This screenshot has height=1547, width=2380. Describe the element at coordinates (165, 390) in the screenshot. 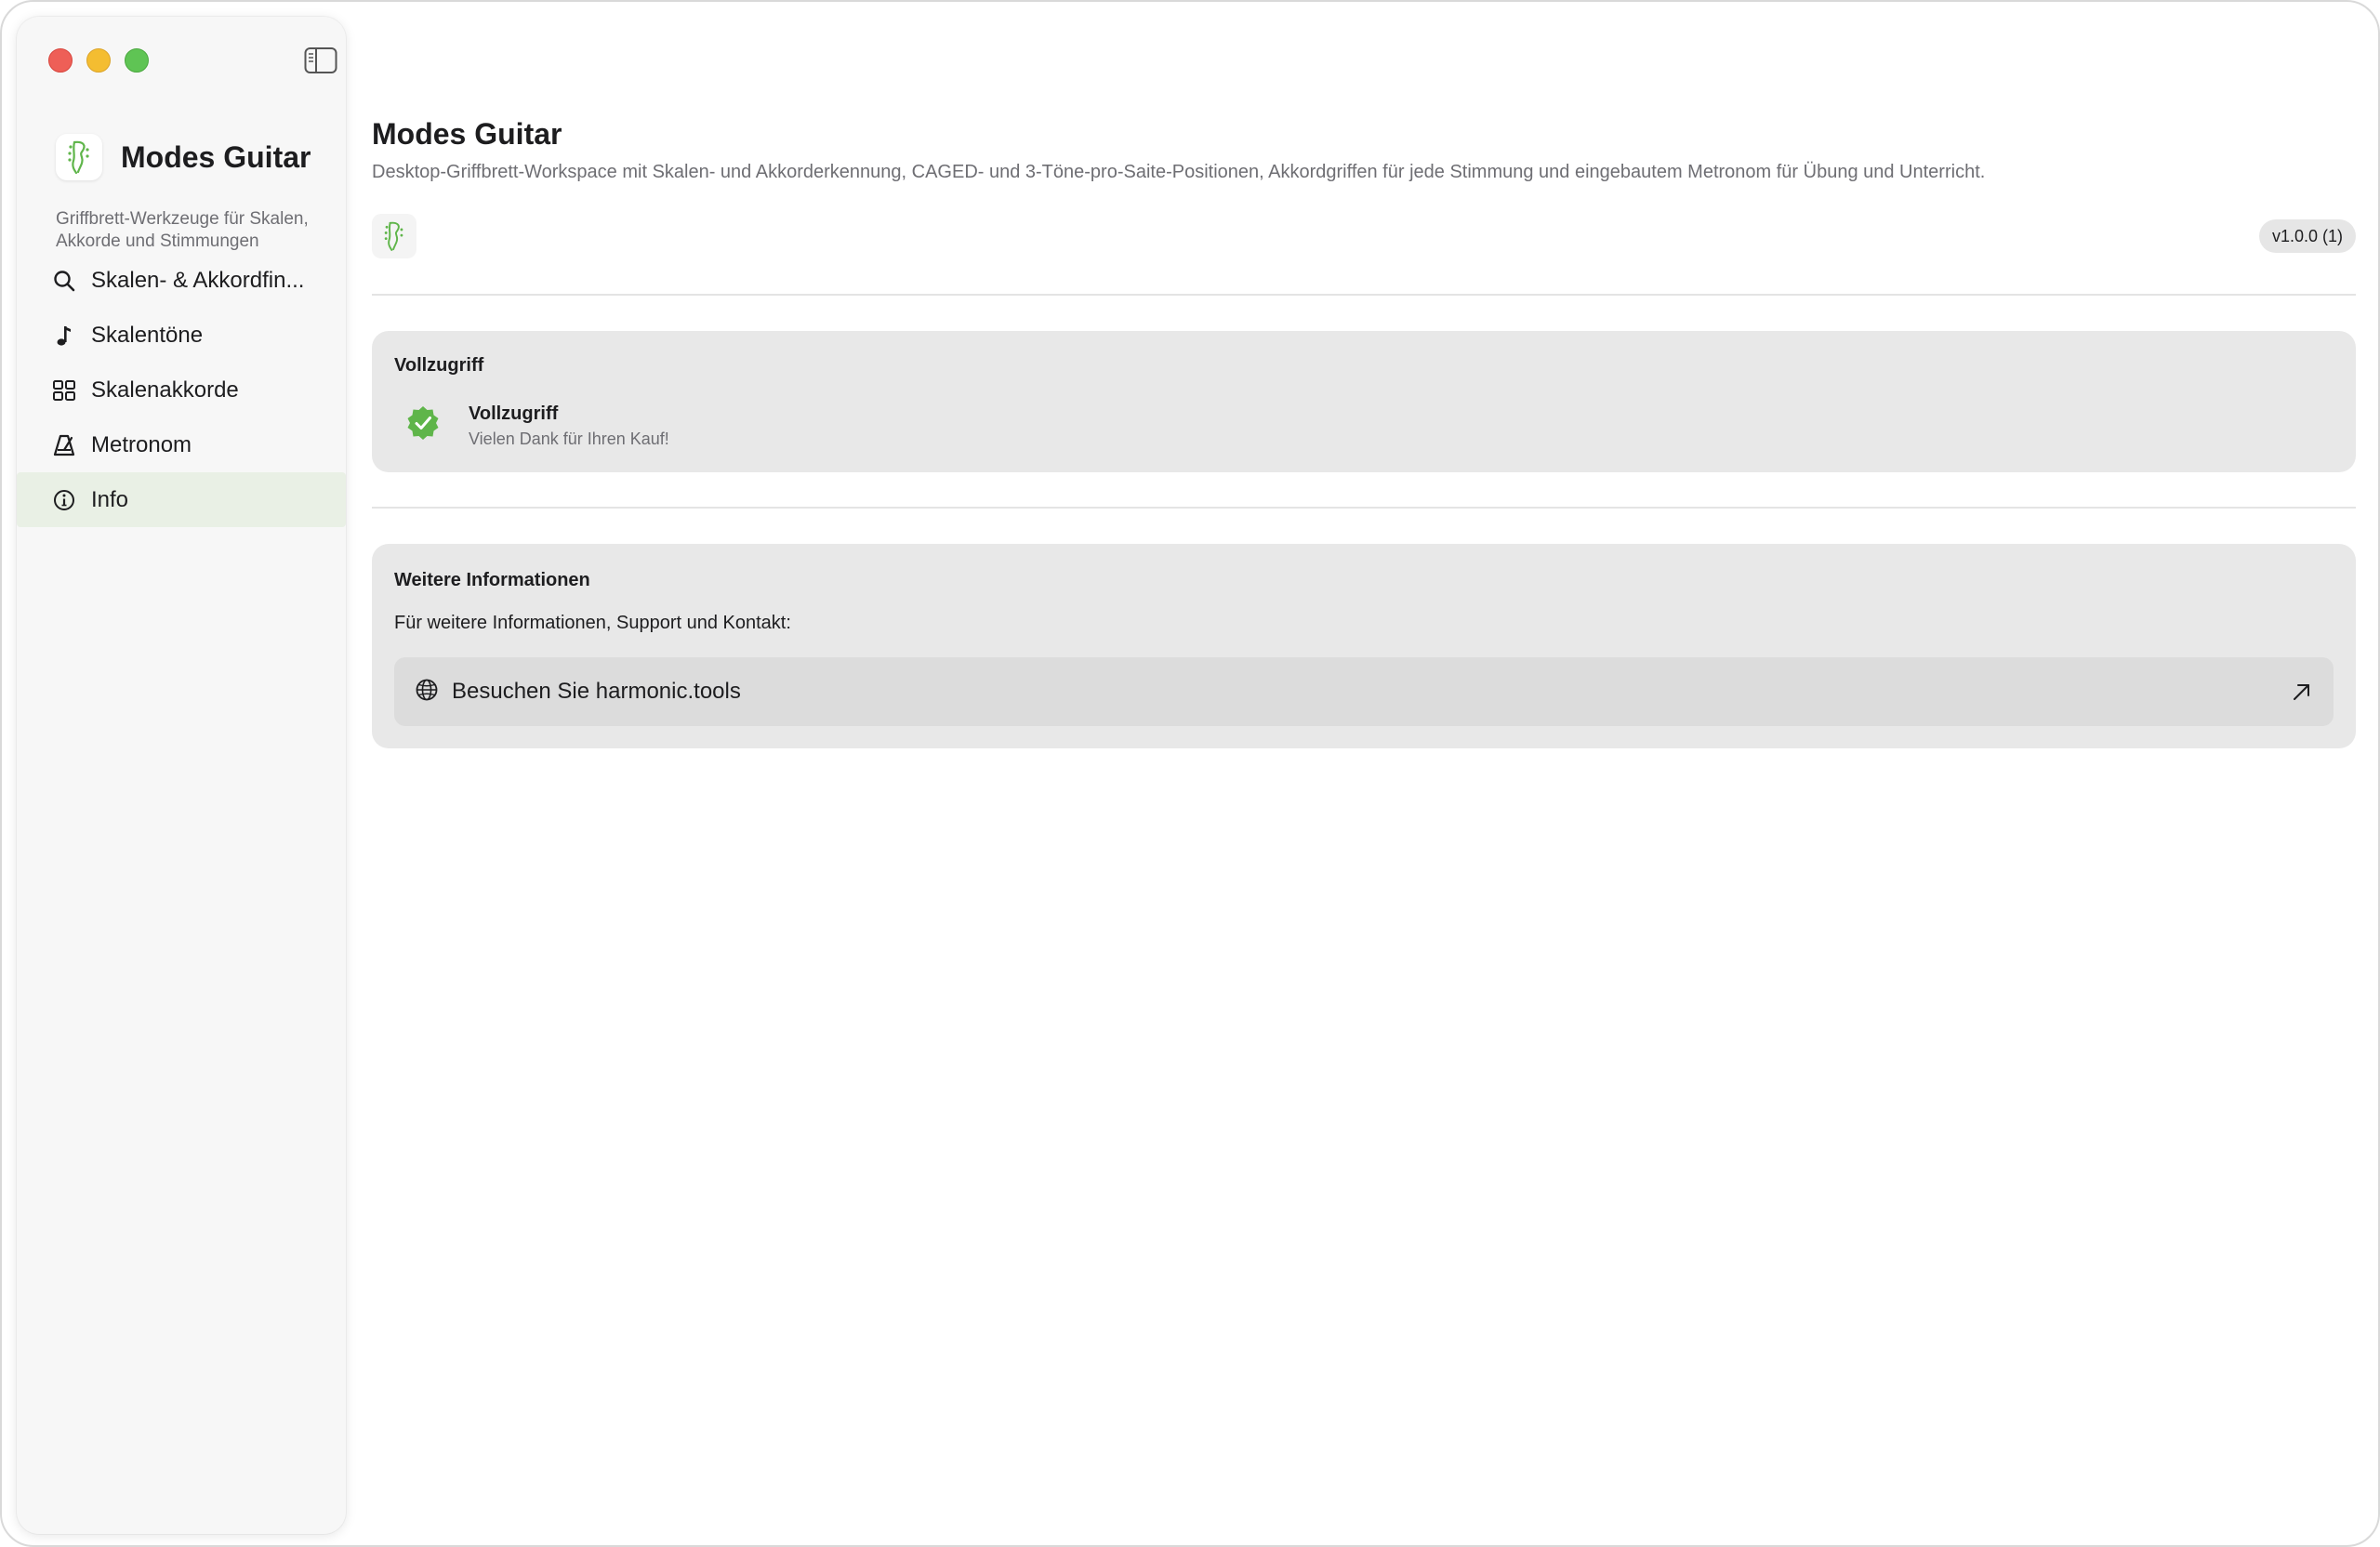

I see `sidebar-item-label: Skalenakkorde` at that location.